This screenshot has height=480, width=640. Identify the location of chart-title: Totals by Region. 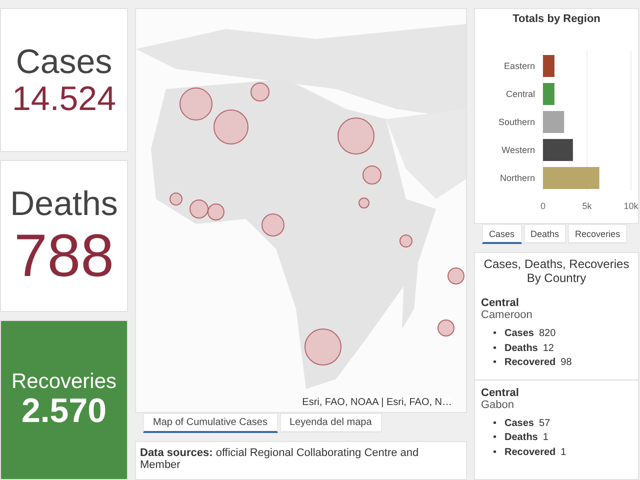
(557, 19).